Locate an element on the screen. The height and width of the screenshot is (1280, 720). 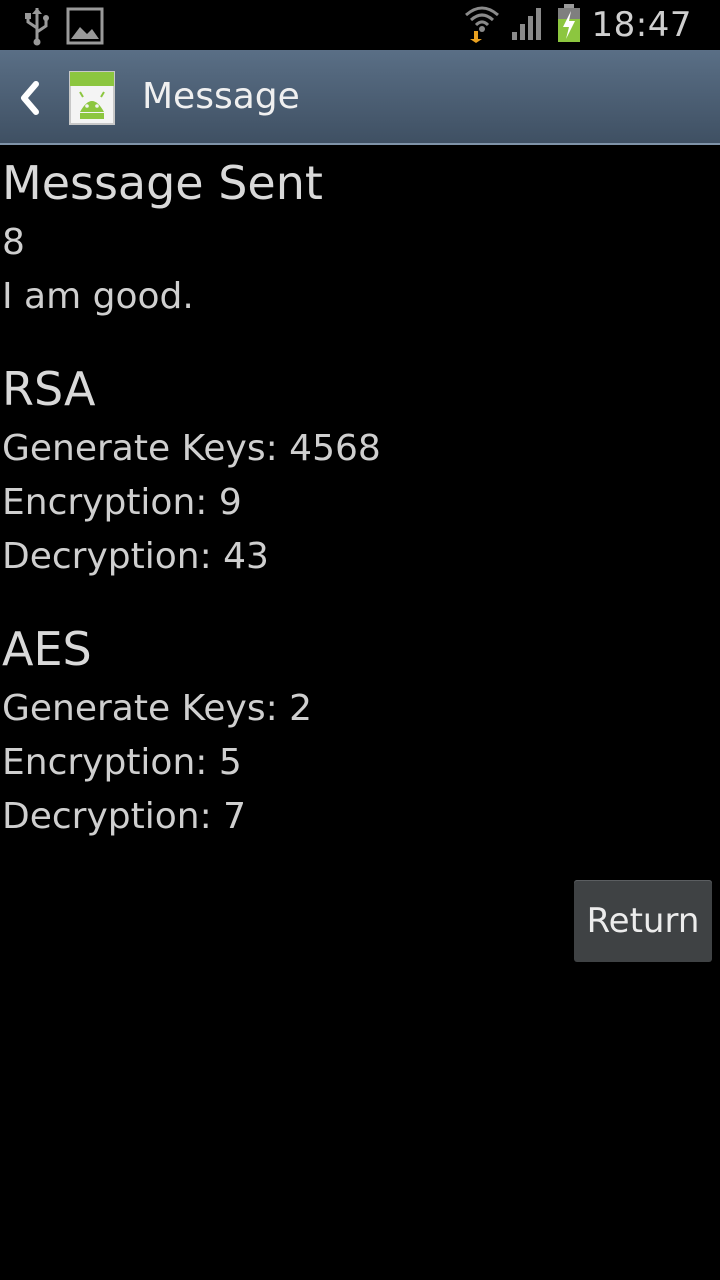
aes-encryption: Encryption: 5 is located at coordinates (122, 762).